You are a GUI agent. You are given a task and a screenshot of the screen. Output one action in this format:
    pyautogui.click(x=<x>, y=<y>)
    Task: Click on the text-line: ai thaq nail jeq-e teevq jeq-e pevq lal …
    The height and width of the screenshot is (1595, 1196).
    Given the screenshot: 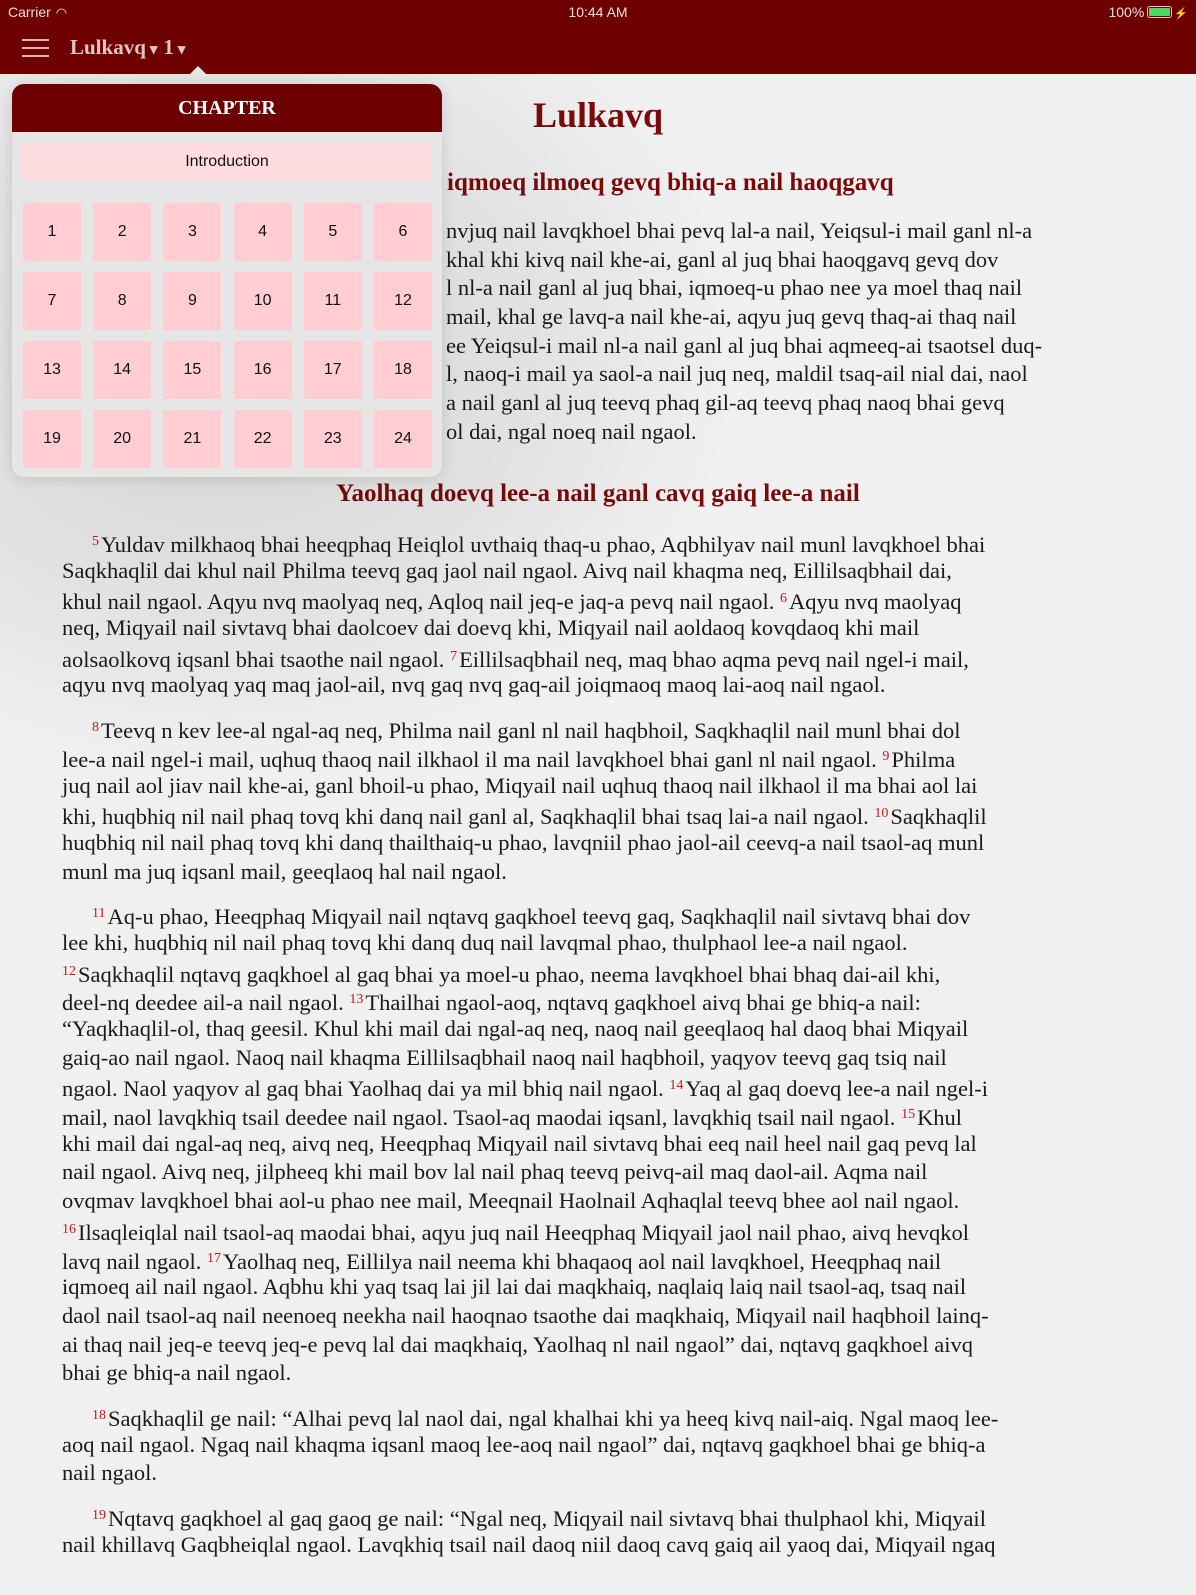 What is the action you would take?
    pyautogui.click(x=629, y=1345)
    